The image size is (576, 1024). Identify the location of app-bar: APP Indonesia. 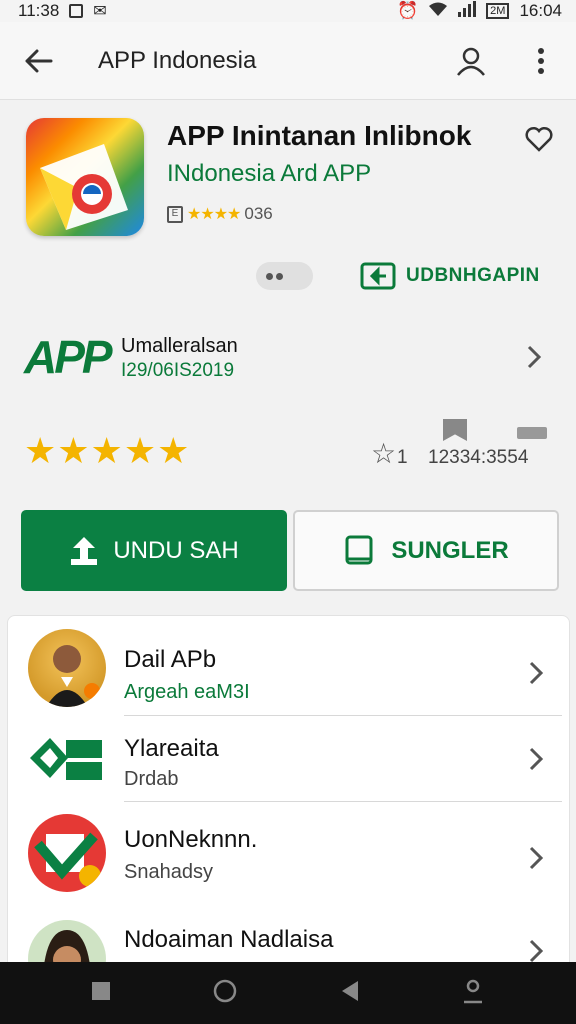
(288, 61).